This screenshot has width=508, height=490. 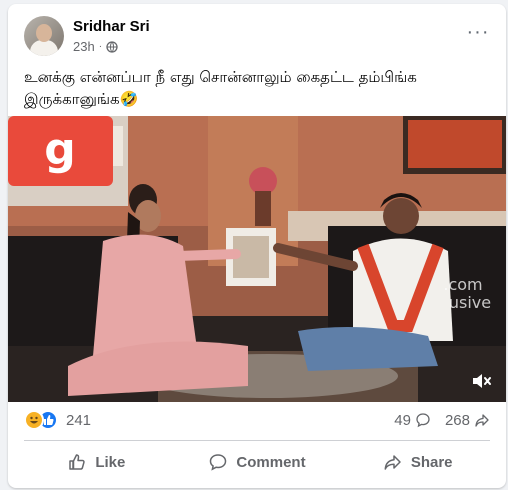 What do you see at coordinates (402, 420) in the screenshot?
I see `comment-count-value: 49` at bounding box center [402, 420].